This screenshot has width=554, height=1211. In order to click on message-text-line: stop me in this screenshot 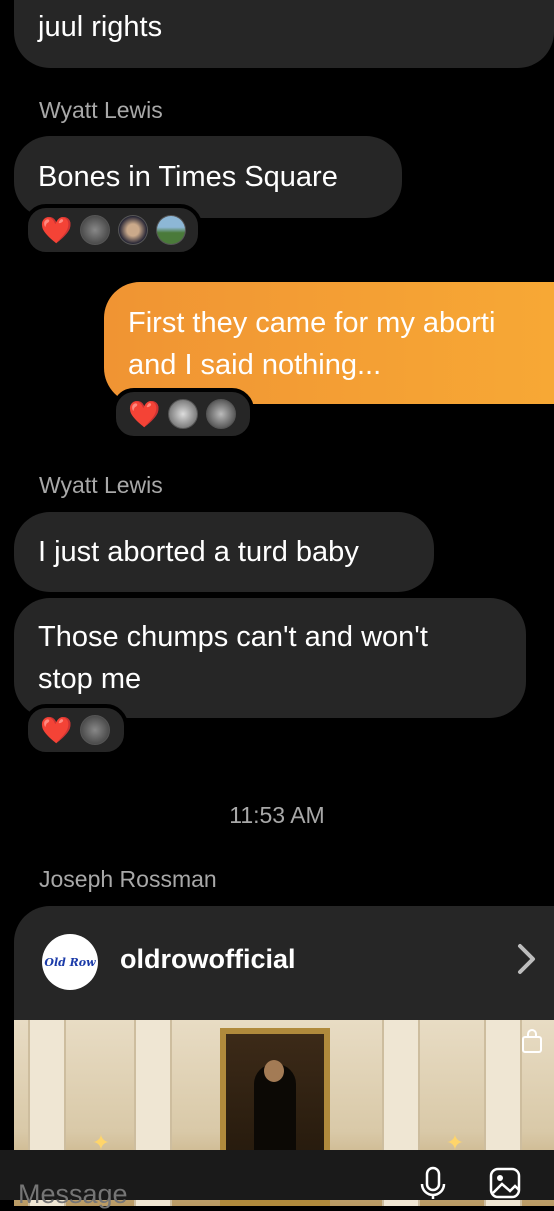, I will do `click(90, 679)`.